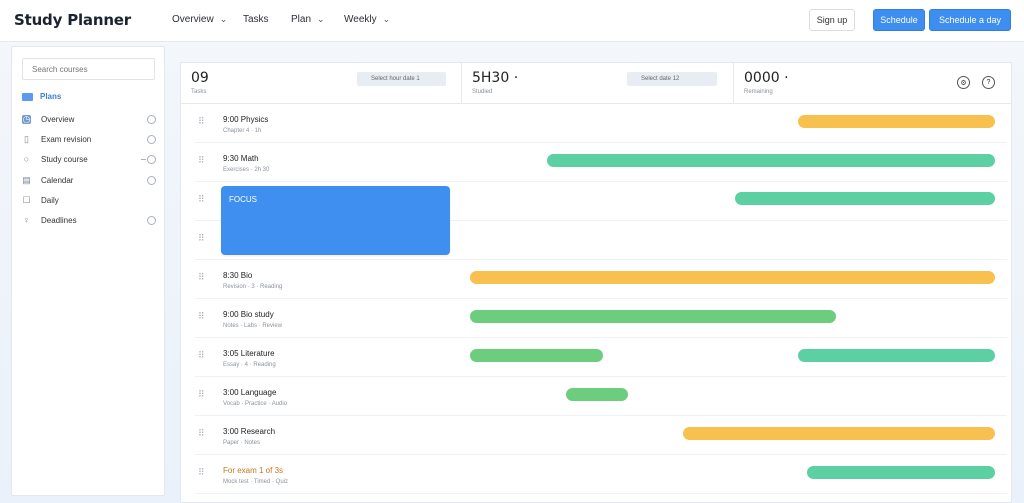 This screenshot has width=1024, height=503. What do you see at coordinates (246, 170) in the screenshot?
I see `row-meta: Exercises · 2h 30` at bounding box center [246, 170].